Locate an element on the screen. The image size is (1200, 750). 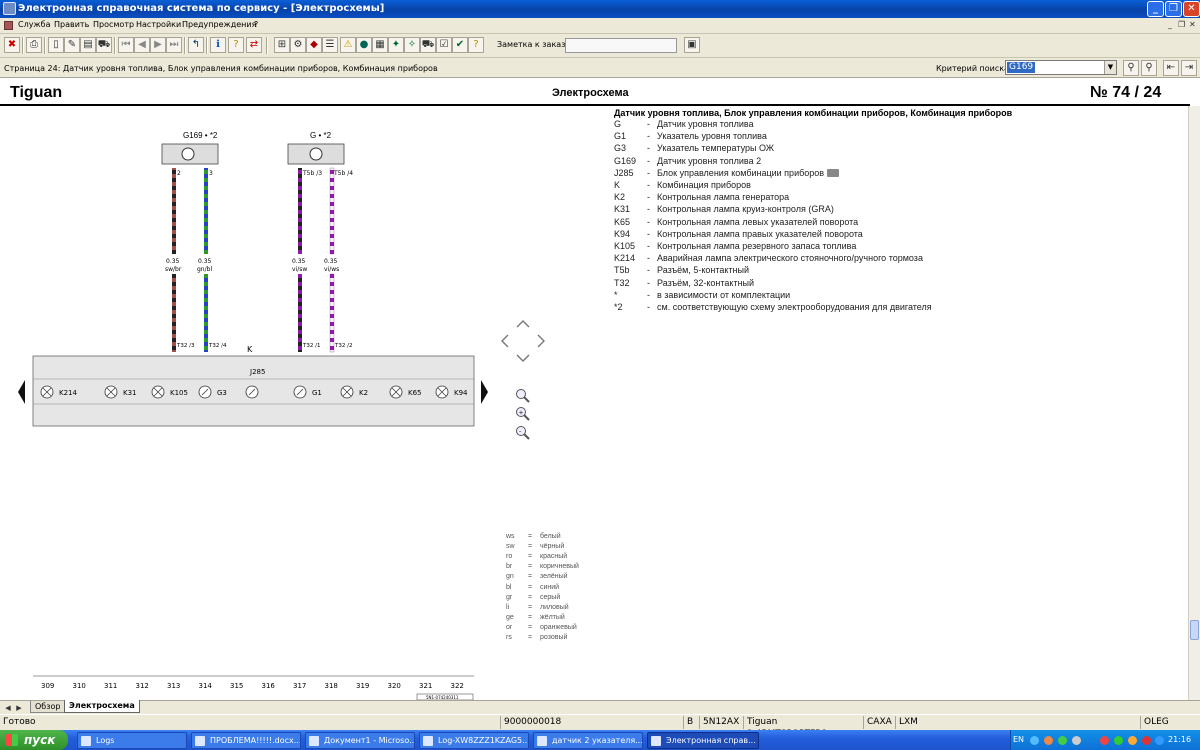
warning-icon: ⚠ is located at coordinates (348, 45).